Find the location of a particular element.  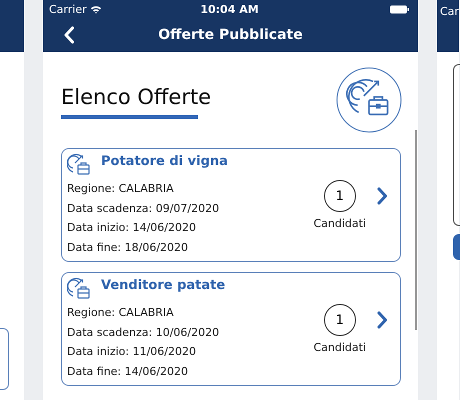

action-button is located at coordinates (456, 247).